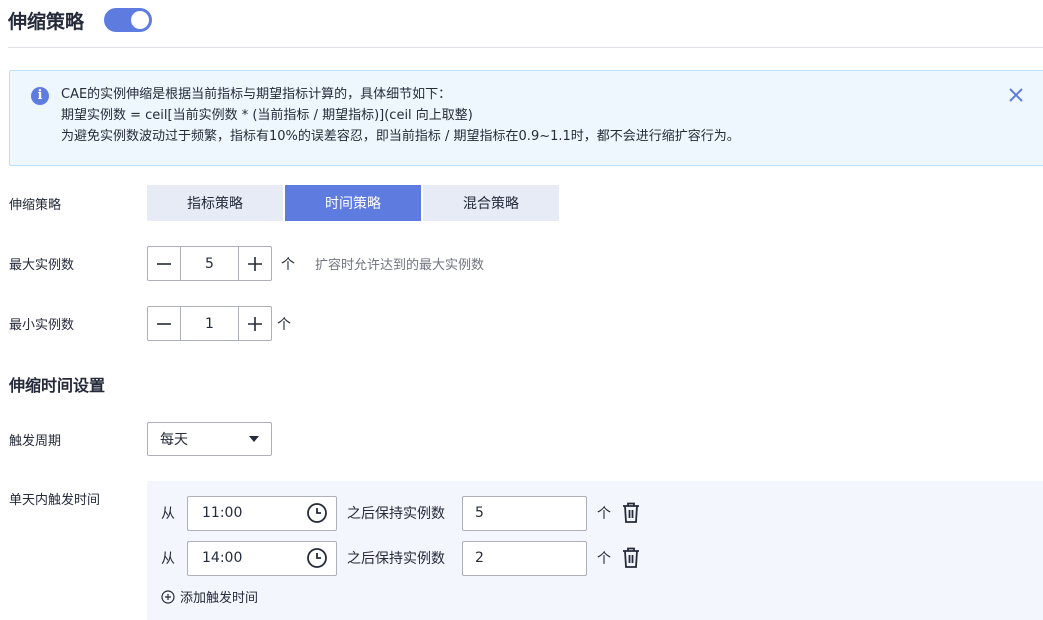  Describe the element at coordinates (42, 265) in the screenshot. I see `max-instances-label: 最大实例数` at that location.